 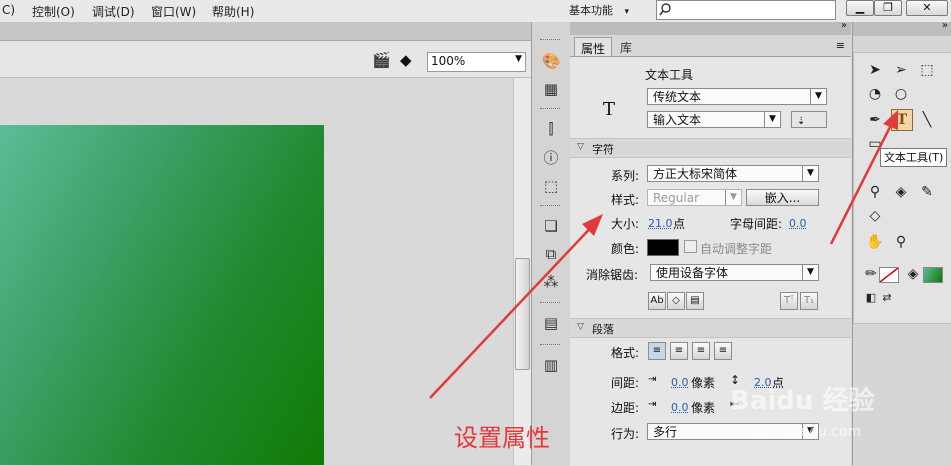 What do you see at coordinates (625, 249) in the screenshot?
I see `color-label: 颜色:` at bounding box center [625, 249].